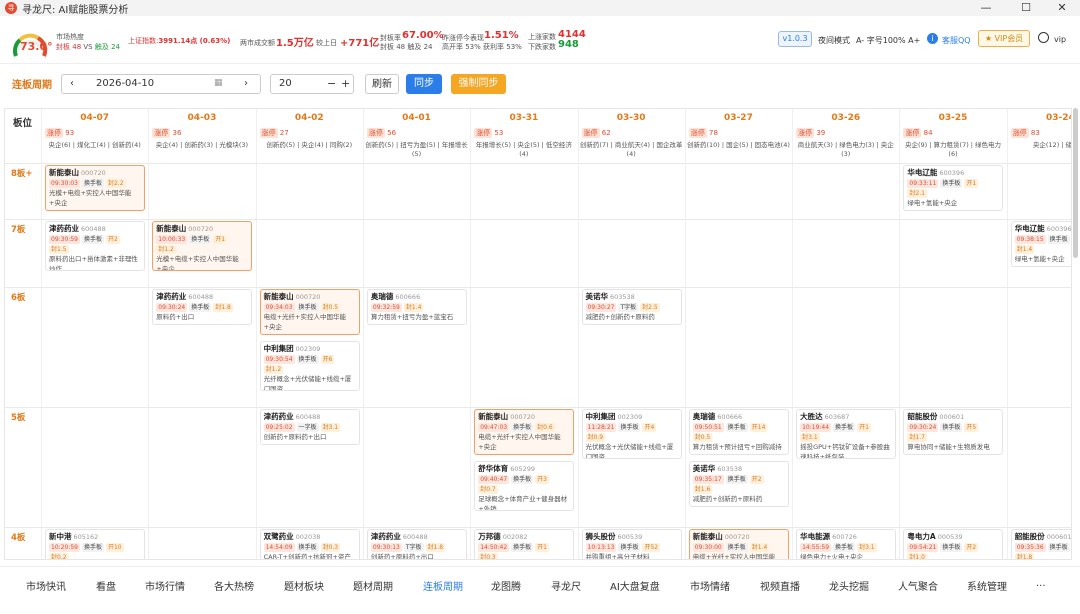 Image resolution: width=1080 pixels, height=614 pixels. What do you see at coordinates (601, 536) in the screenshot?
I see `stock-name: 狮头股份` at bounding box center [601, 536].